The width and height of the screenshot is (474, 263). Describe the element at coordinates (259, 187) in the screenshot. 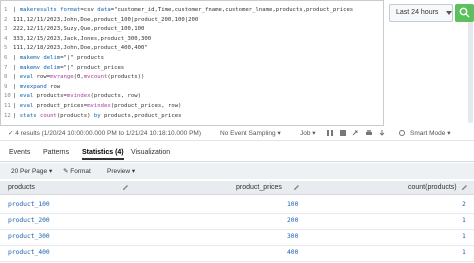

I see `column-header-product-prices: product_prices` at that location.